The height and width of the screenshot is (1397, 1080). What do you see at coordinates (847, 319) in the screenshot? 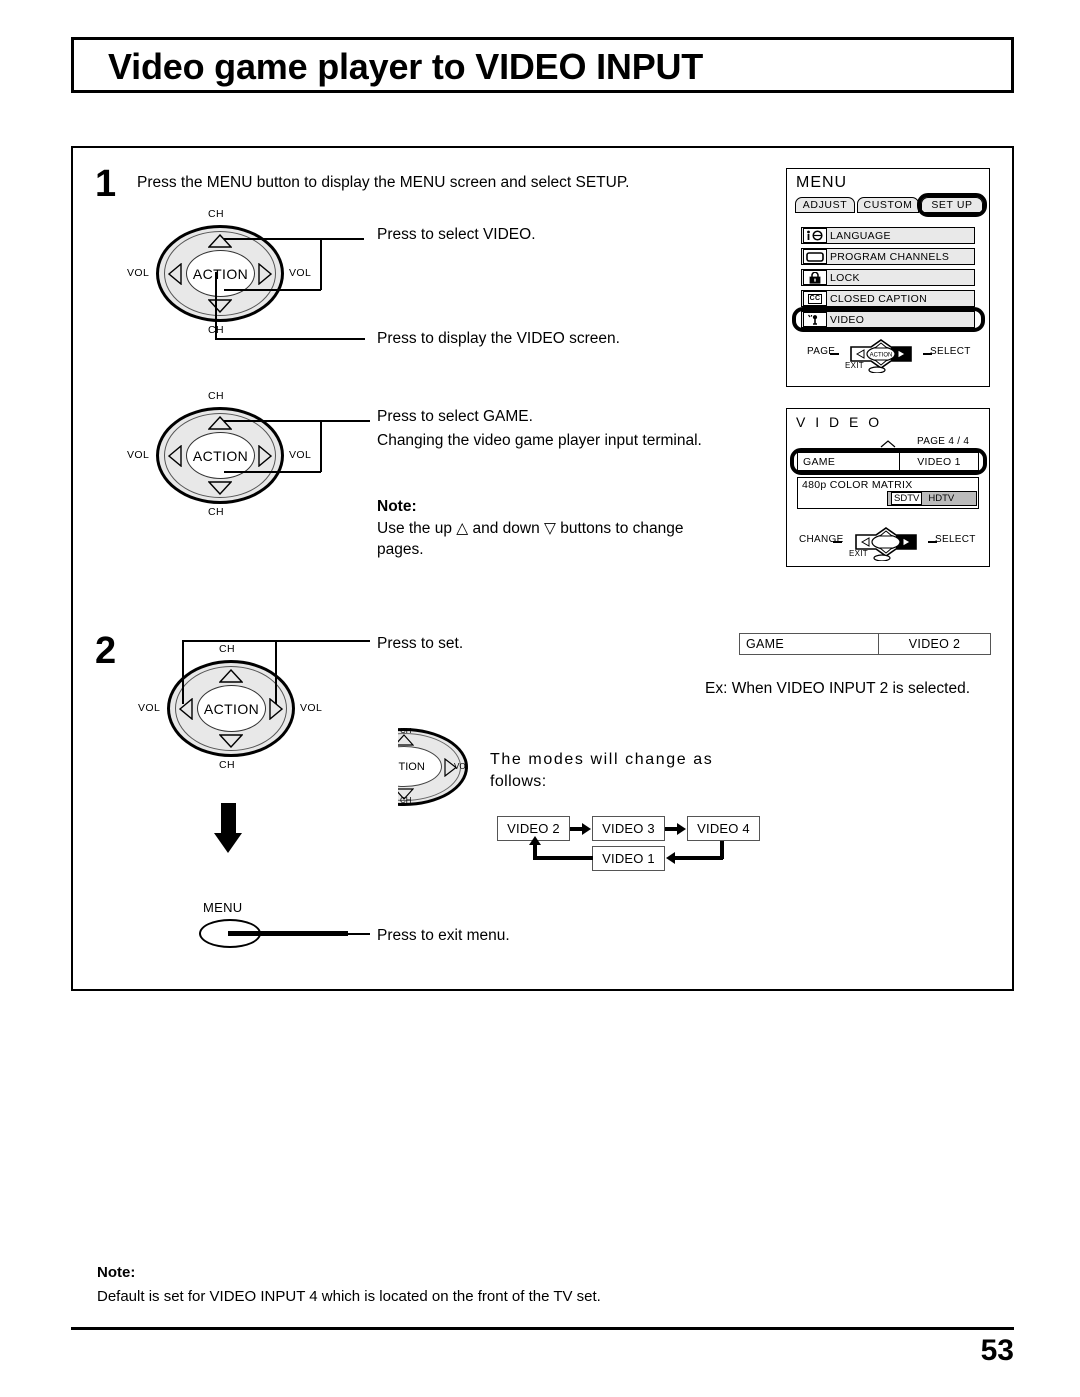
I see `menu-item-video-label: VIDEO` at bounding box center [847, 319].